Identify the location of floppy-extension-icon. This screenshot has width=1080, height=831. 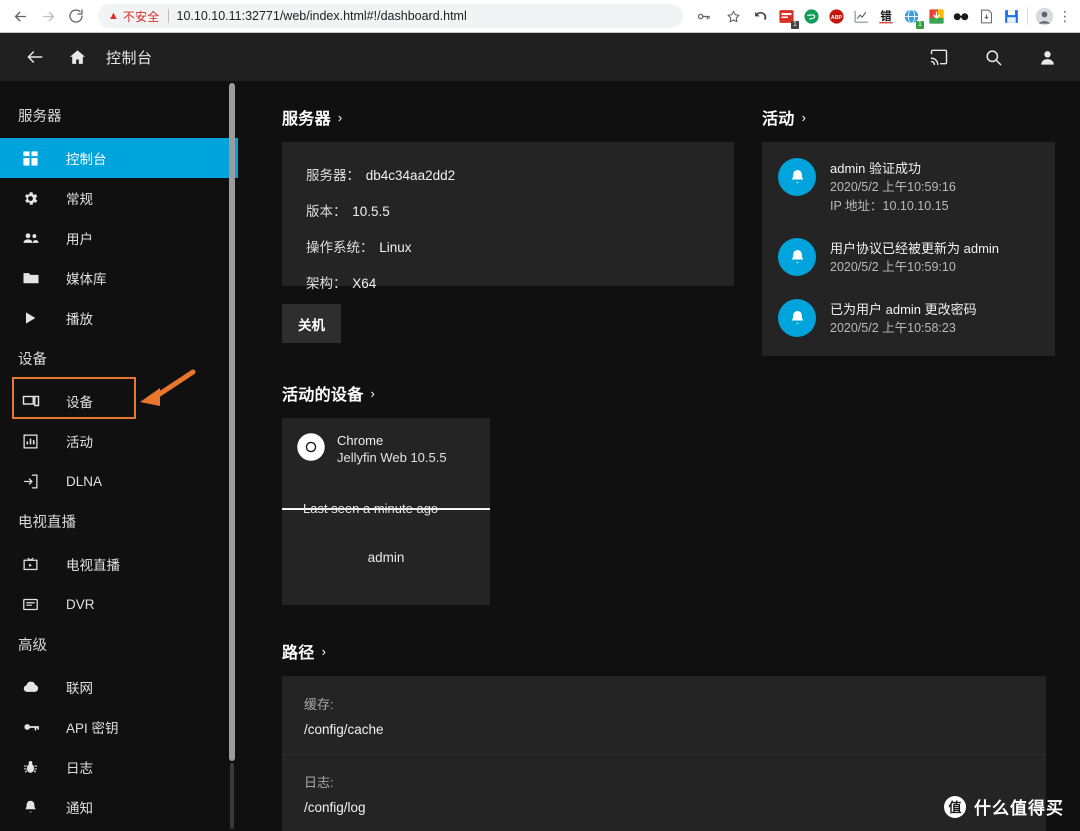
(1011, 16).